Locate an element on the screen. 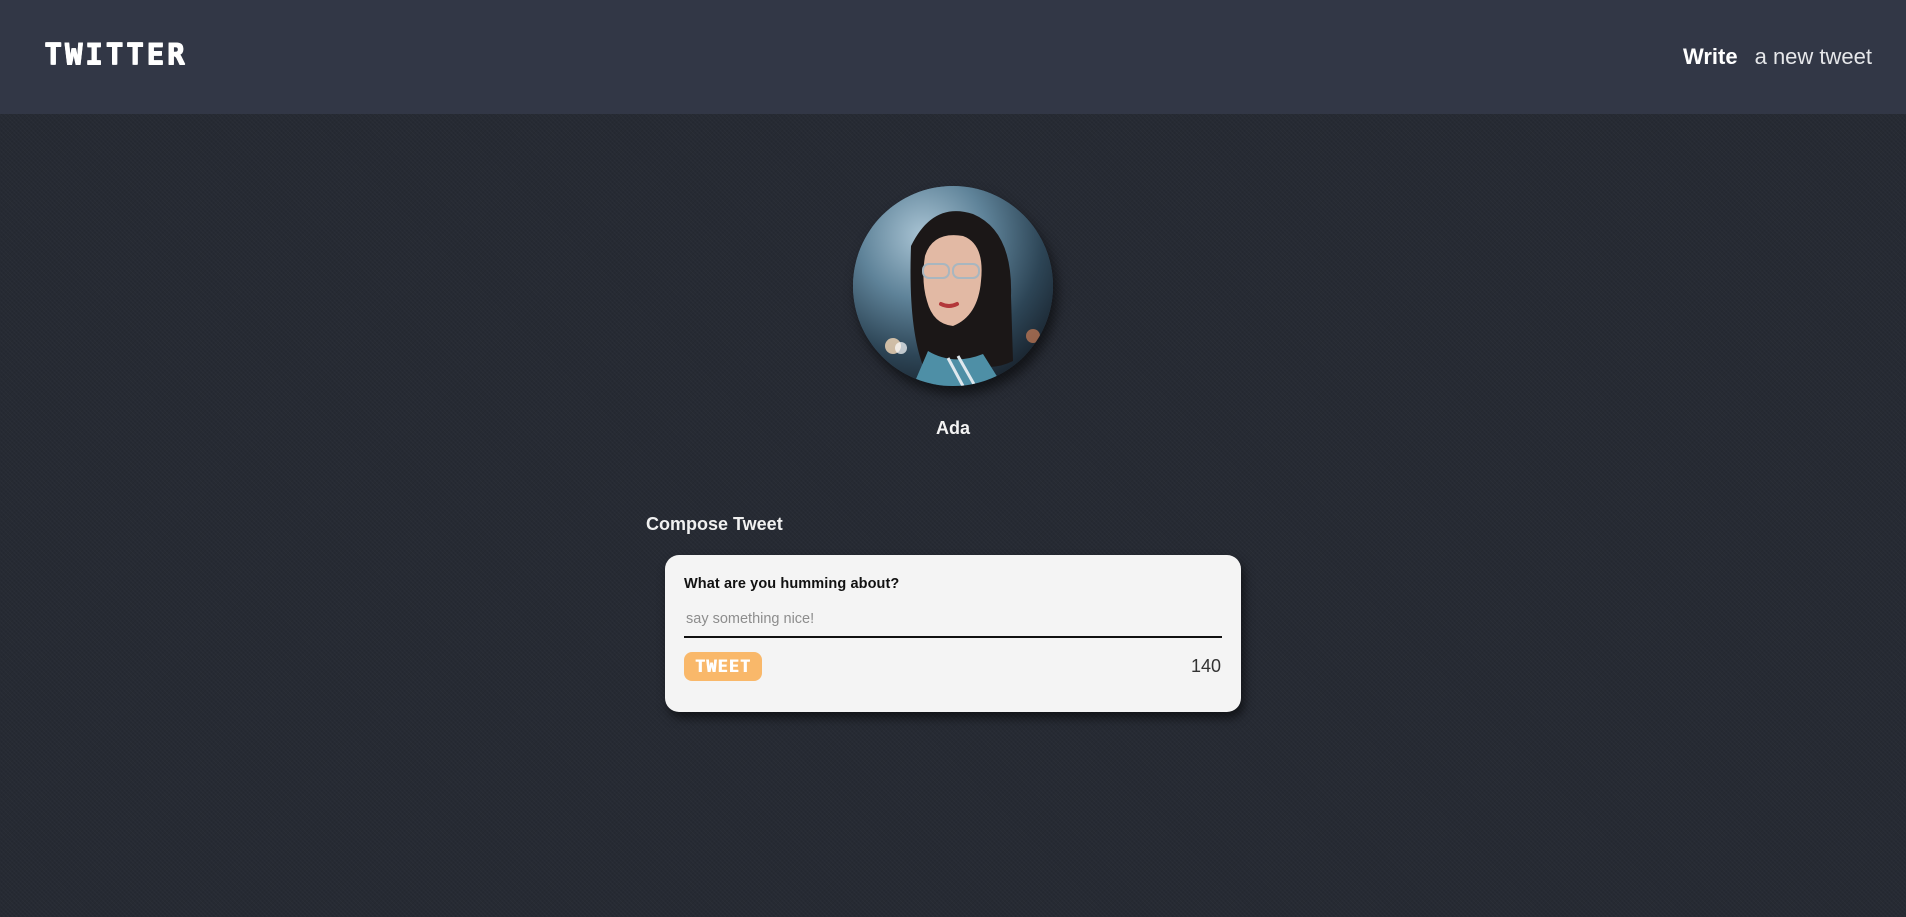  top-navigation-bar: TWITTER Write a new tweet is located at coordinates (953, 57).